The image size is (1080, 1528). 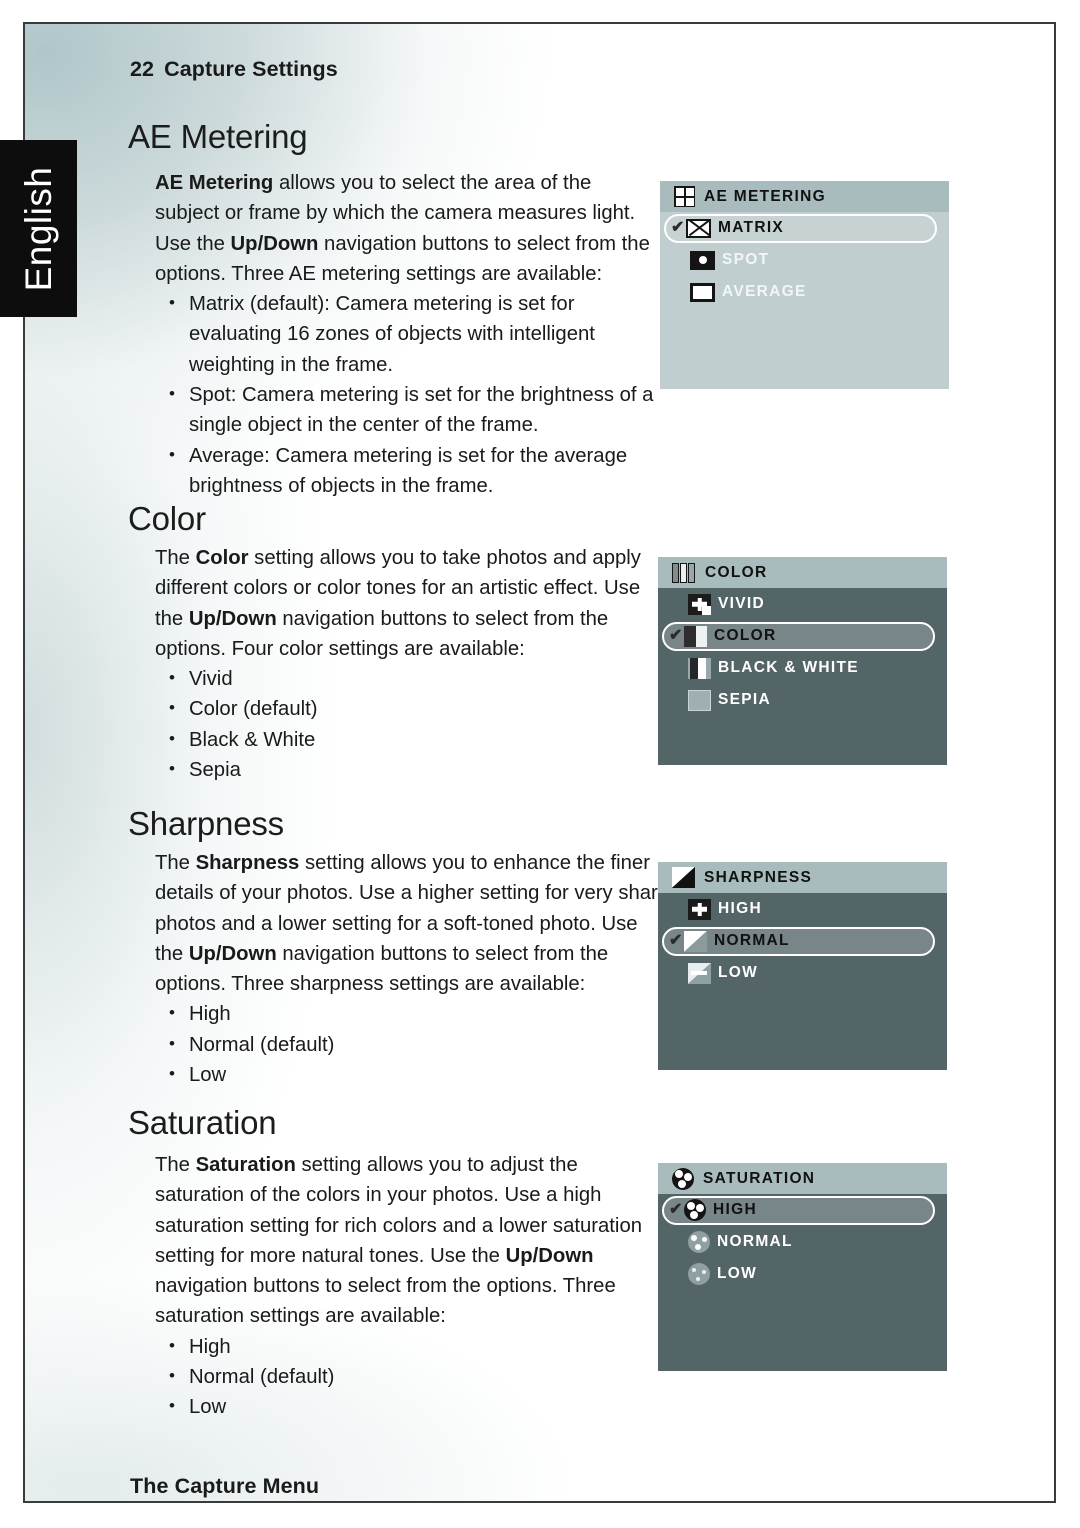 What do you see at coordinates (699, 700) in the screenshot?
I see `sepia-icon` at bounding box center [699, 700].